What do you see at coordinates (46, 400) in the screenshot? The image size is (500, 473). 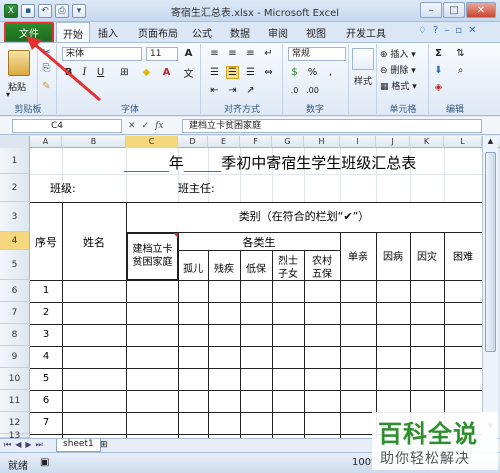 I see `seq-cell: 6` at bounding box center [46, 400].